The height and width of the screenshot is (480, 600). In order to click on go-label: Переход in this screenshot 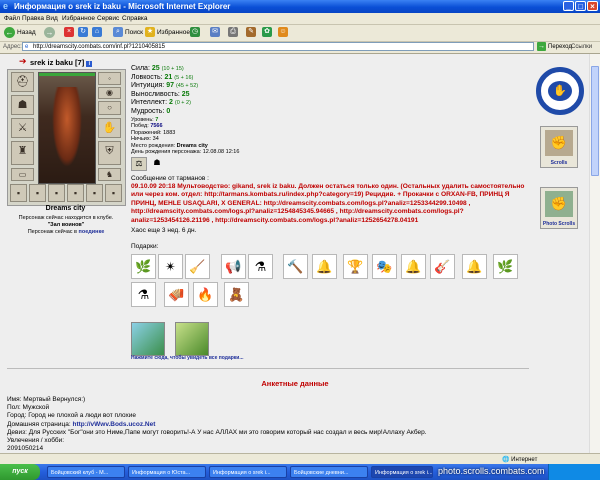, I will do `click(560, 46)`.